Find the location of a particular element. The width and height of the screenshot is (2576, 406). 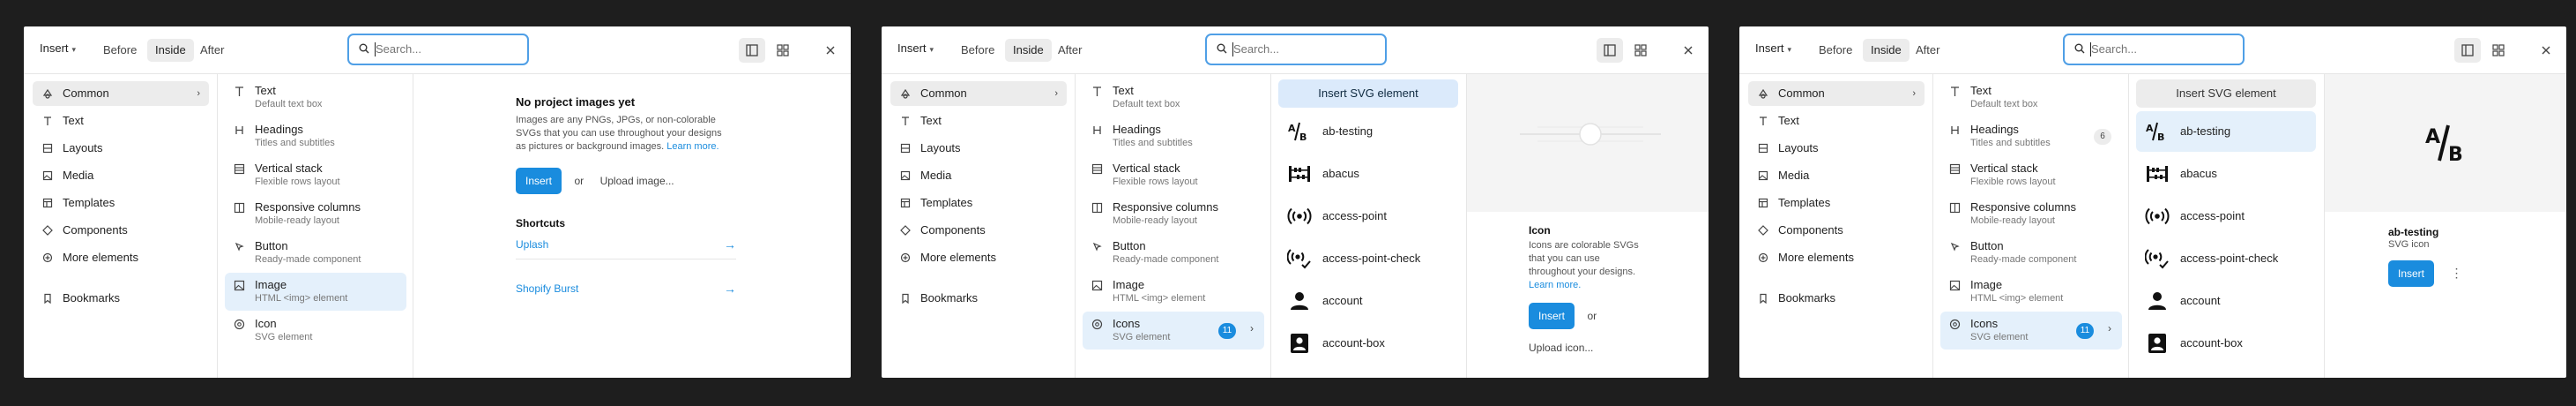

shortcut-unsplash: Uplash → is located at coordinates (626, 244).